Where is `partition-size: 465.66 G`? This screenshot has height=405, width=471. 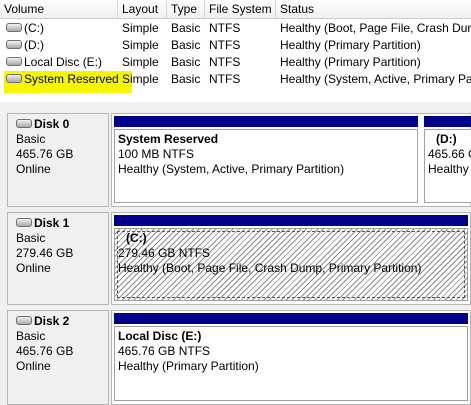
partition-size: 465.66 G is located at coordinates (449, 154).